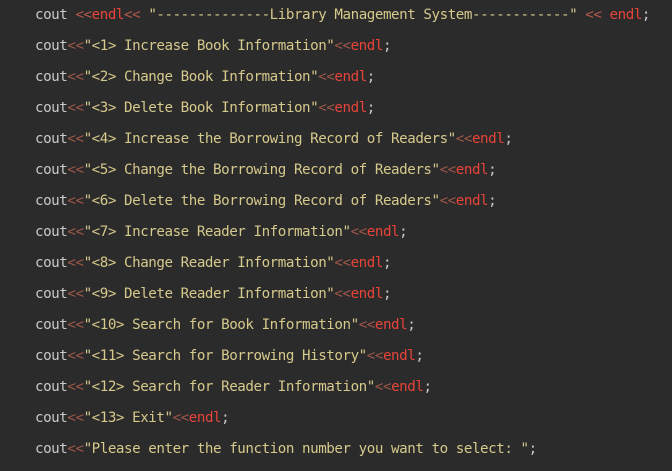 This screenshot has width=672, height=471. I want to click on string-literal: "<1> Increase Book Information", so click(209, 46).